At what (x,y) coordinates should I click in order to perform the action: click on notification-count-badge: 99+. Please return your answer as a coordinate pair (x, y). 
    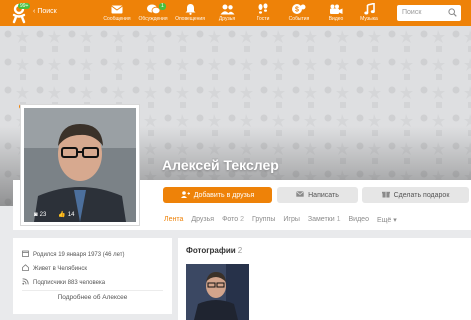
    Looking at the image, I should click on (24, 6).